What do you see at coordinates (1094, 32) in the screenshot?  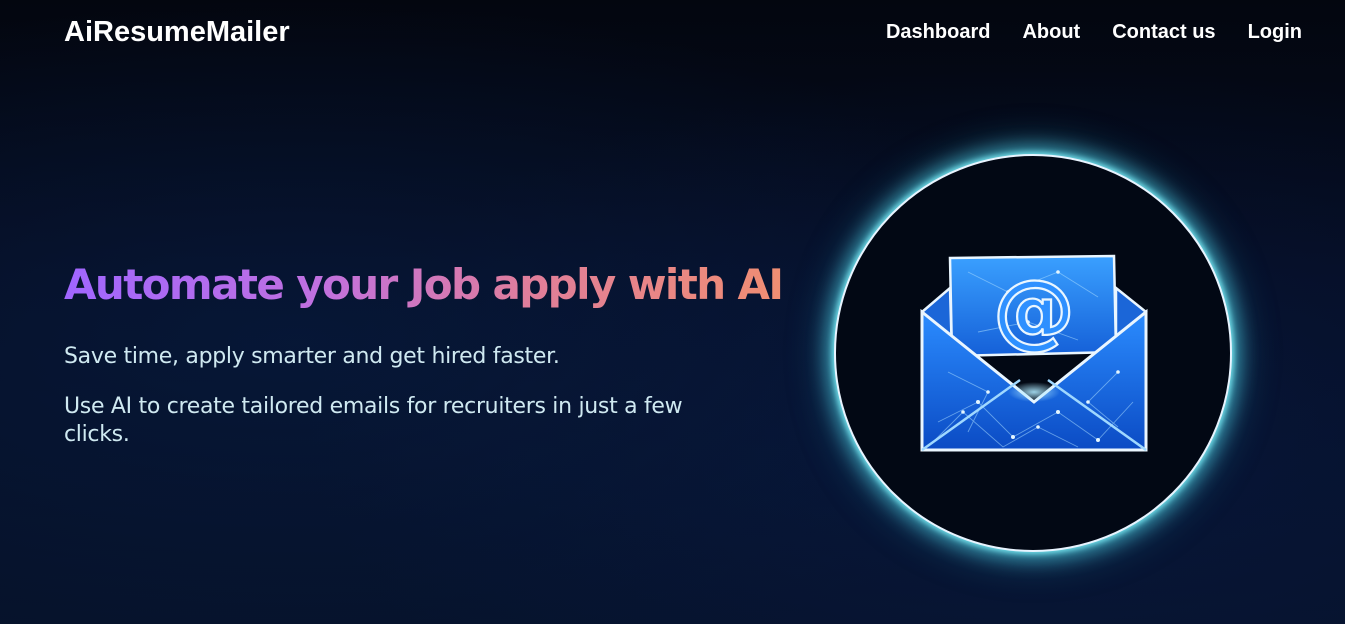 I see `nav-links: Dashboard About Contact us Login` at bounding box center [1094, 32].